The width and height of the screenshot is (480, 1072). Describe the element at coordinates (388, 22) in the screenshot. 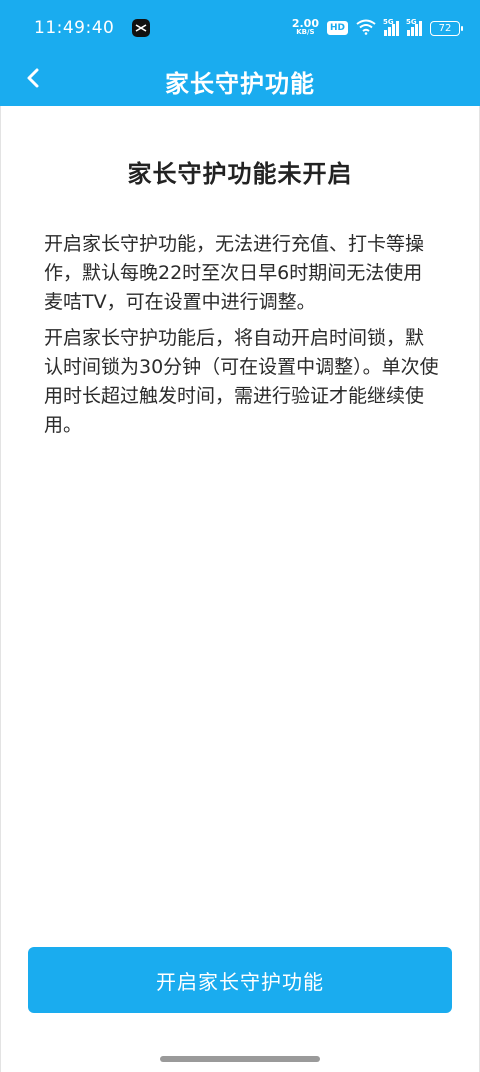

I see `sim1-label: 5G` at that location.